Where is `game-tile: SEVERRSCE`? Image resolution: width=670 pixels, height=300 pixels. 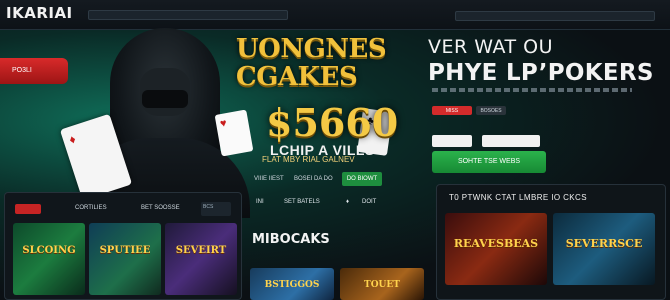 game-tile: SEVERRSCE is located at coordinates (604, 249).